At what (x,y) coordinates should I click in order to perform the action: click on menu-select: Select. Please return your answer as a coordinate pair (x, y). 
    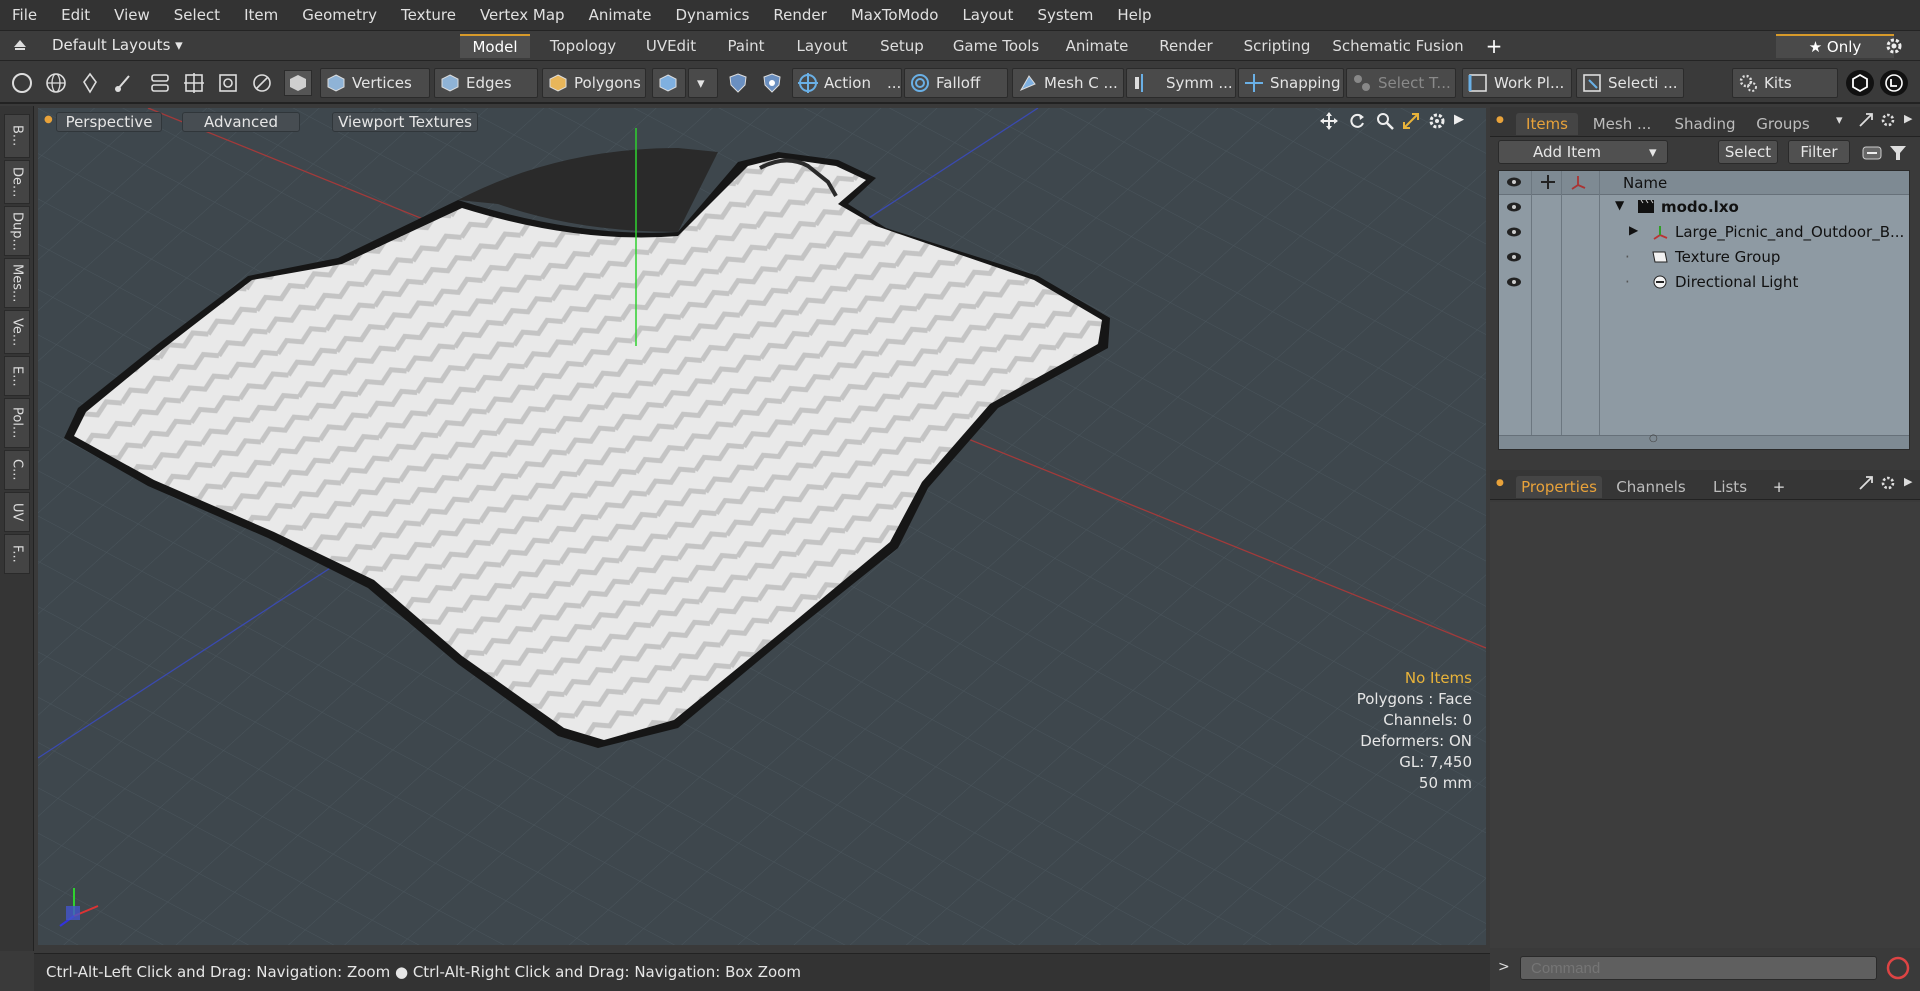
    Looking at the image, I should click on (197, 15).